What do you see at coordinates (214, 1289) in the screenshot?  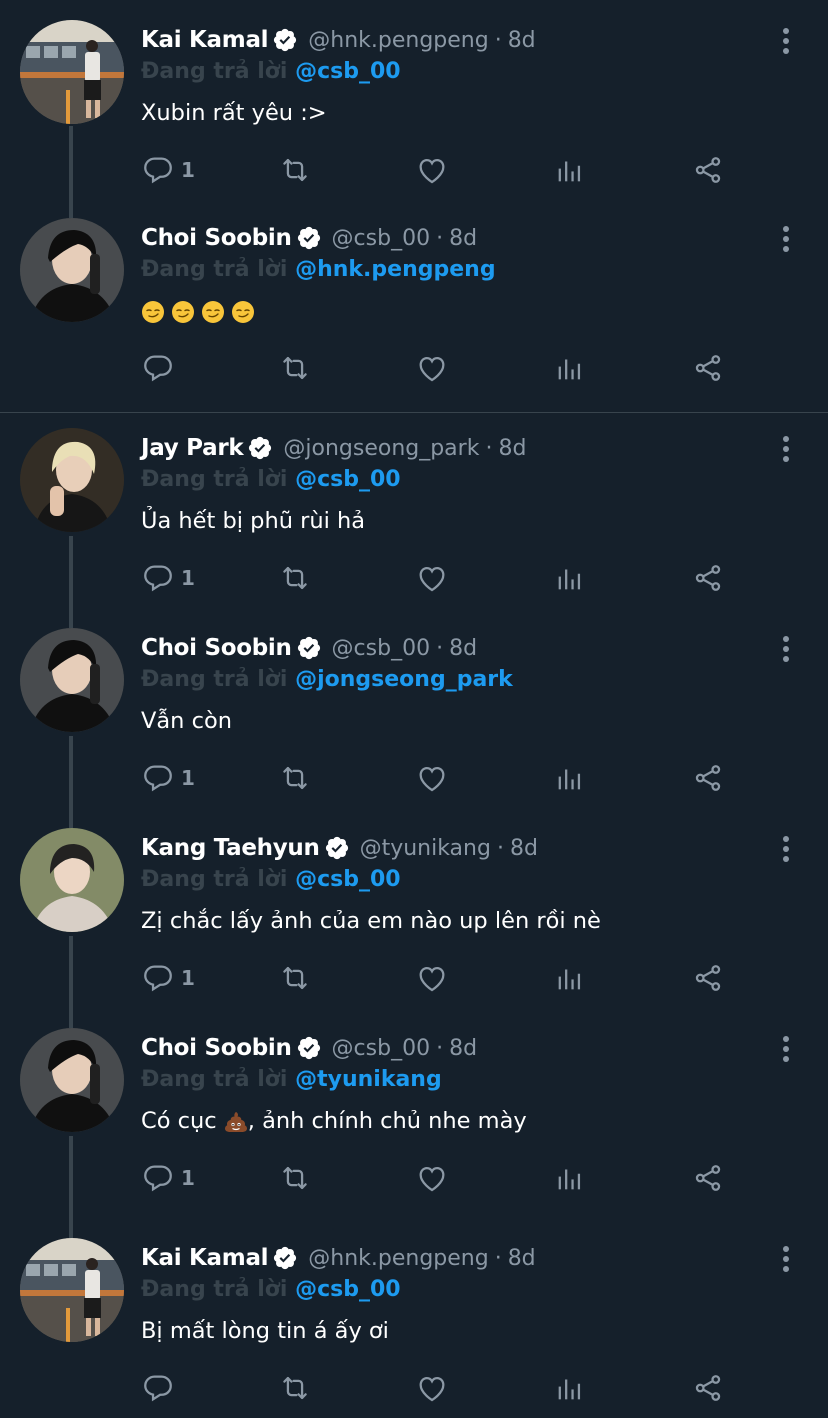 I see `replying-to-label: Đang trả lời` at bounding box center [214, 1289].